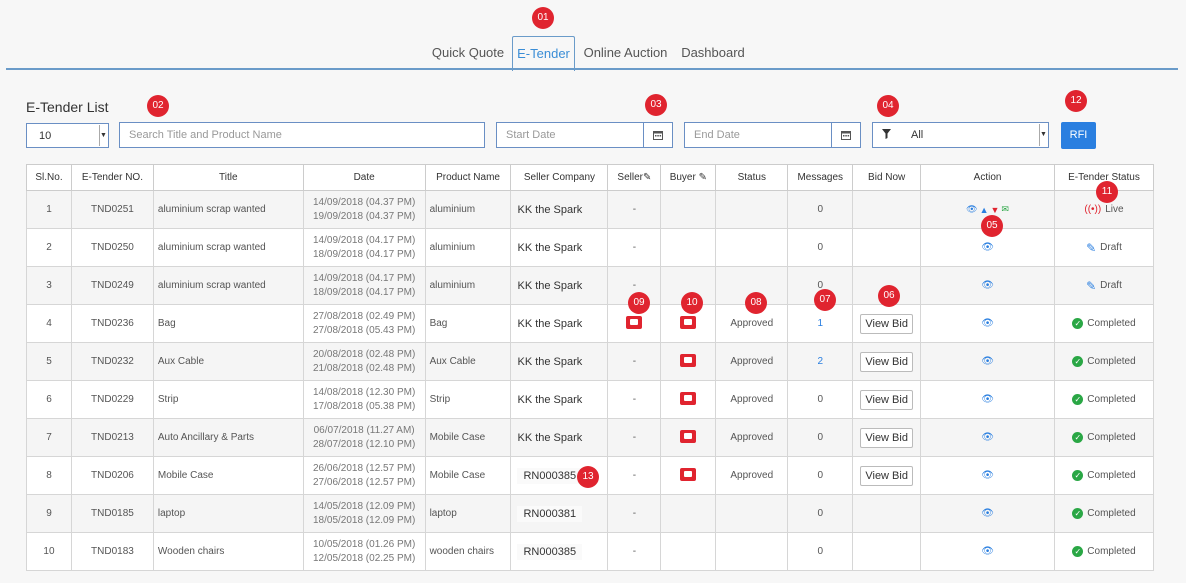 This screenshot has width=1186, height=583. What do you see at coordinates (987, 177) in the screenshot?
I see `col-action: Action` at bounding box center [987, 177].